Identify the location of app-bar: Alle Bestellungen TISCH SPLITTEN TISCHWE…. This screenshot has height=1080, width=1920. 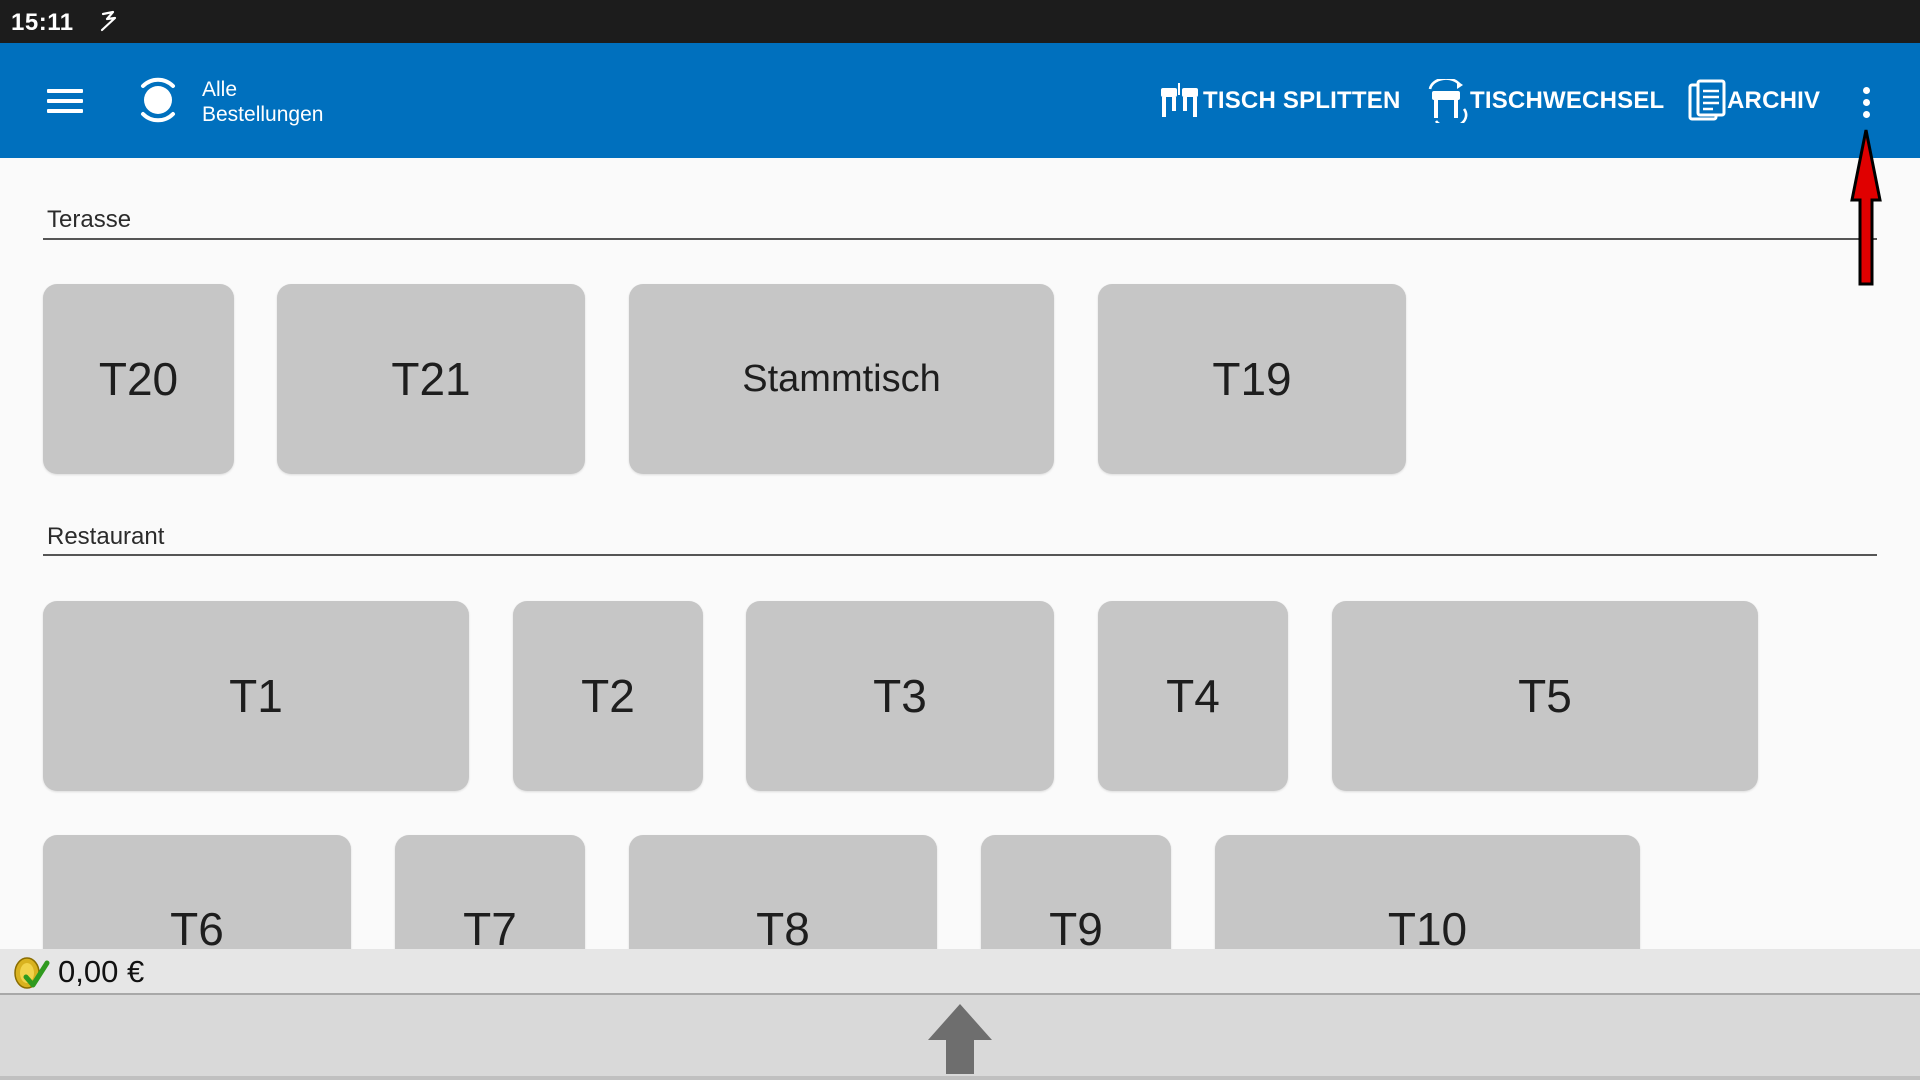
(960, 100).